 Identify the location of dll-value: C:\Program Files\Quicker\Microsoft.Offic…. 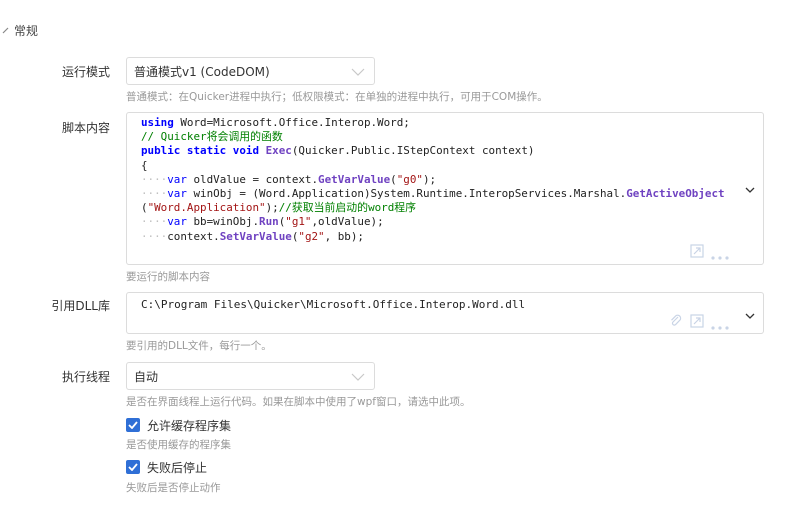
(333, 304).